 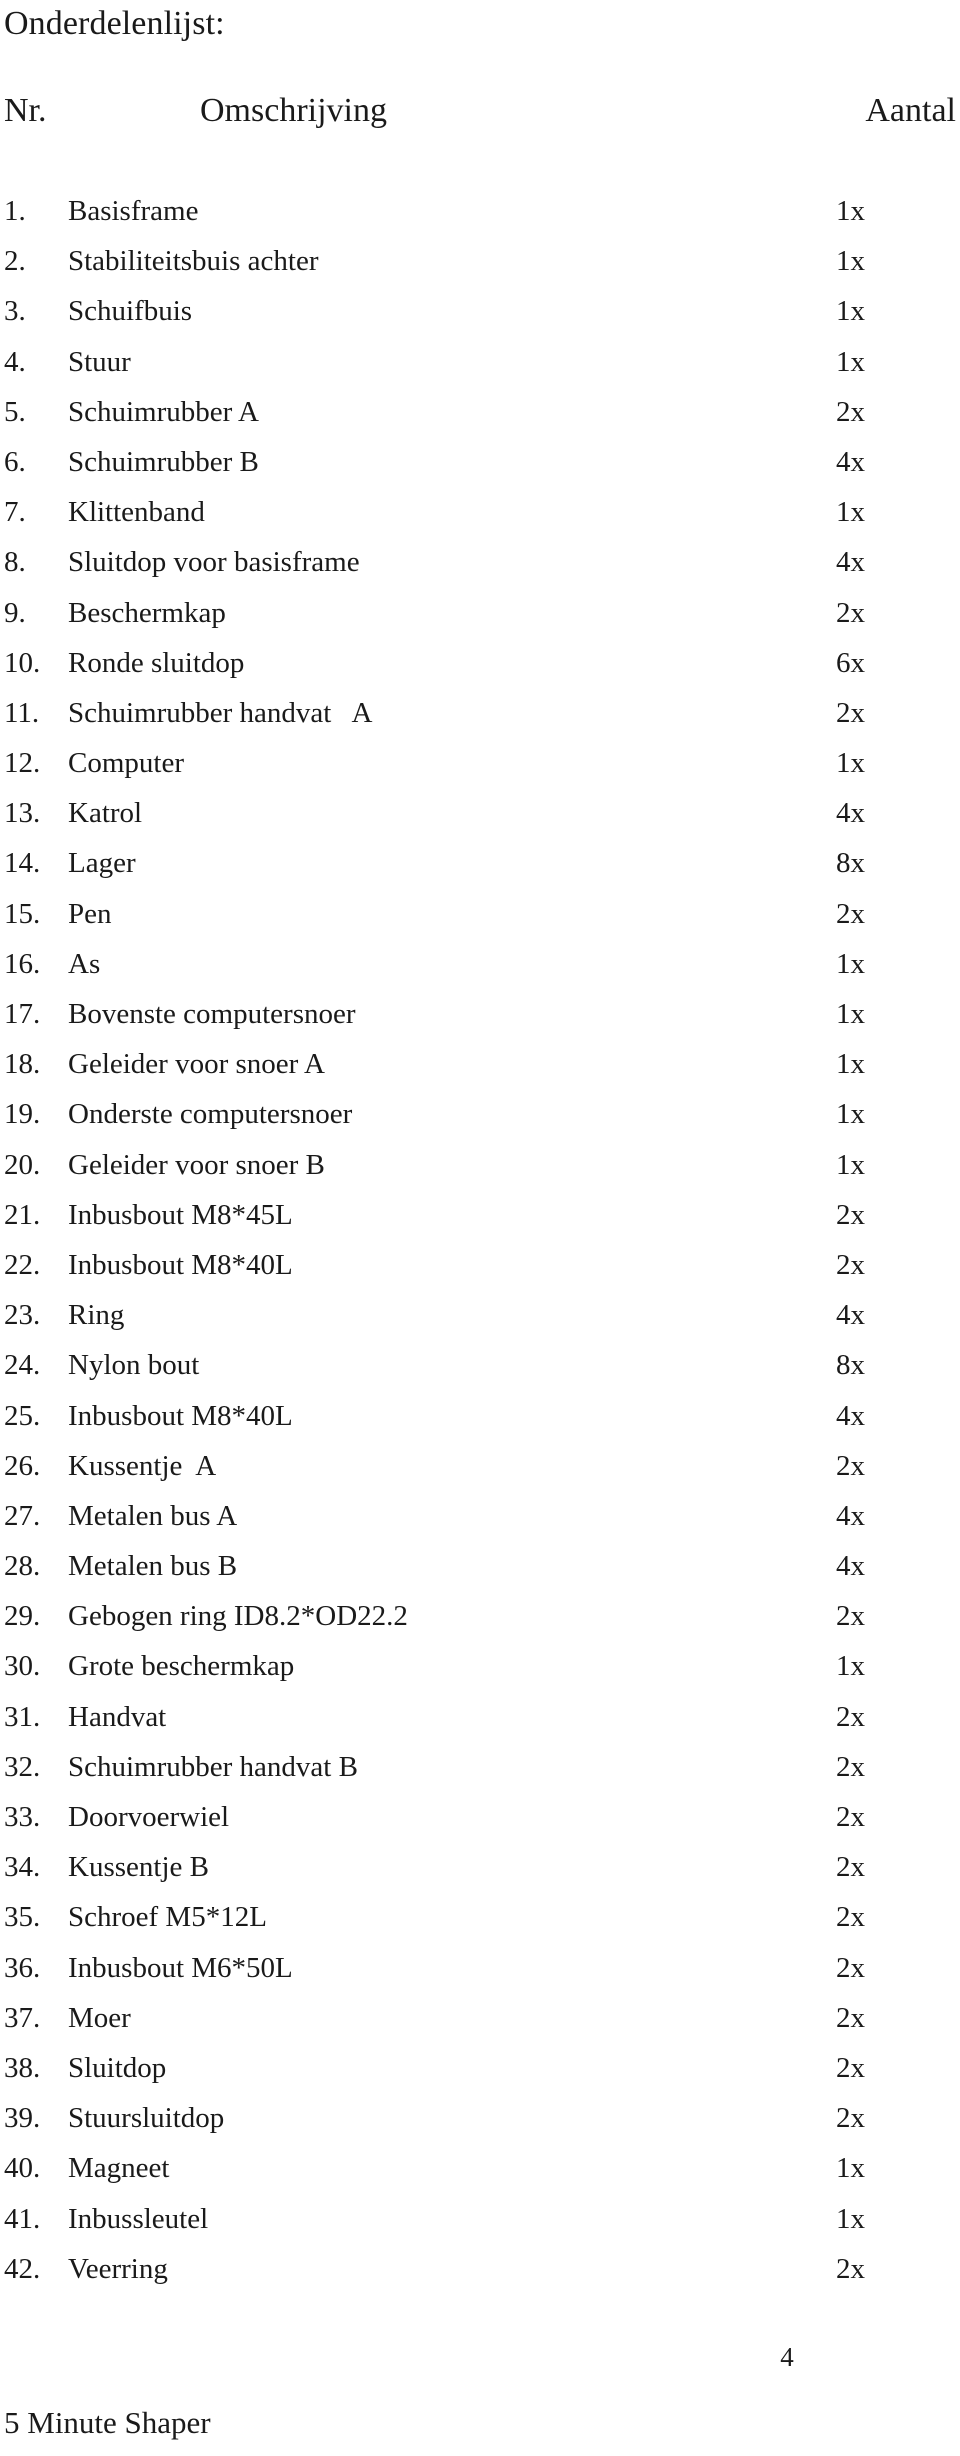 What do you see at coordinates (180, 1967) in the screenshot?
I see `cell-item-description: Inbusbout M6*50L` at bounding box center [180, 1967].